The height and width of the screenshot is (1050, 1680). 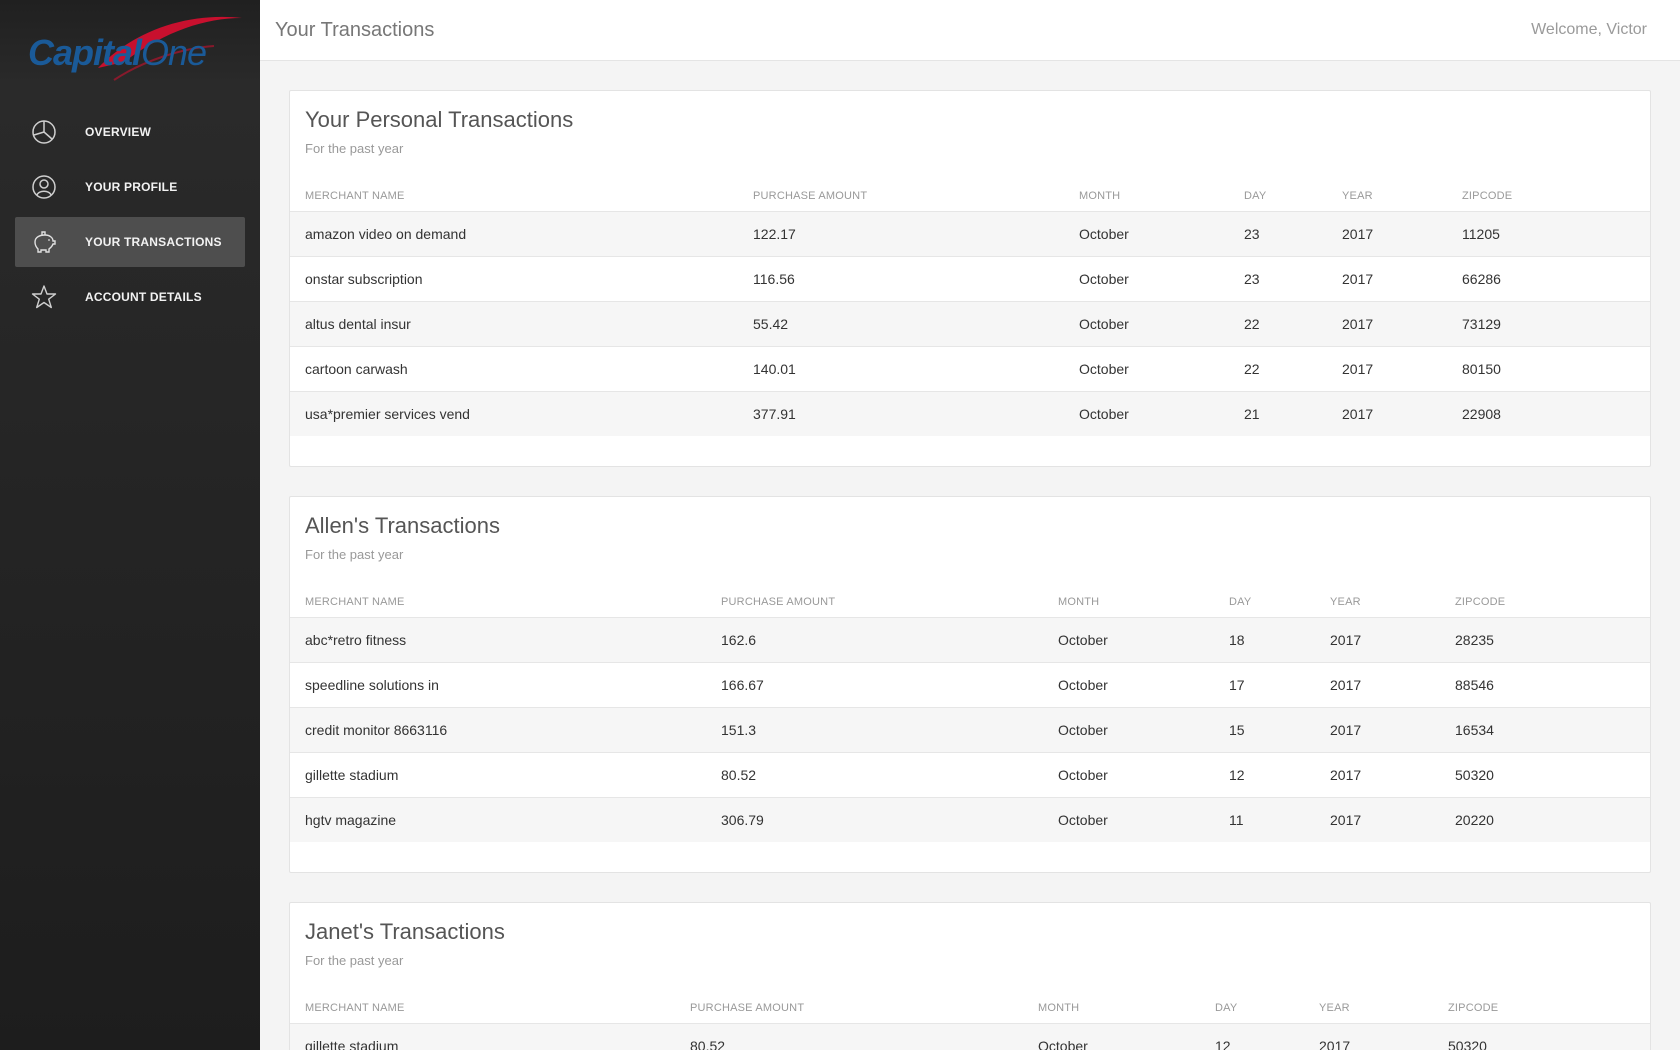 I want to click on zipcode-cell: 20220, so click(x=1552, y=819).